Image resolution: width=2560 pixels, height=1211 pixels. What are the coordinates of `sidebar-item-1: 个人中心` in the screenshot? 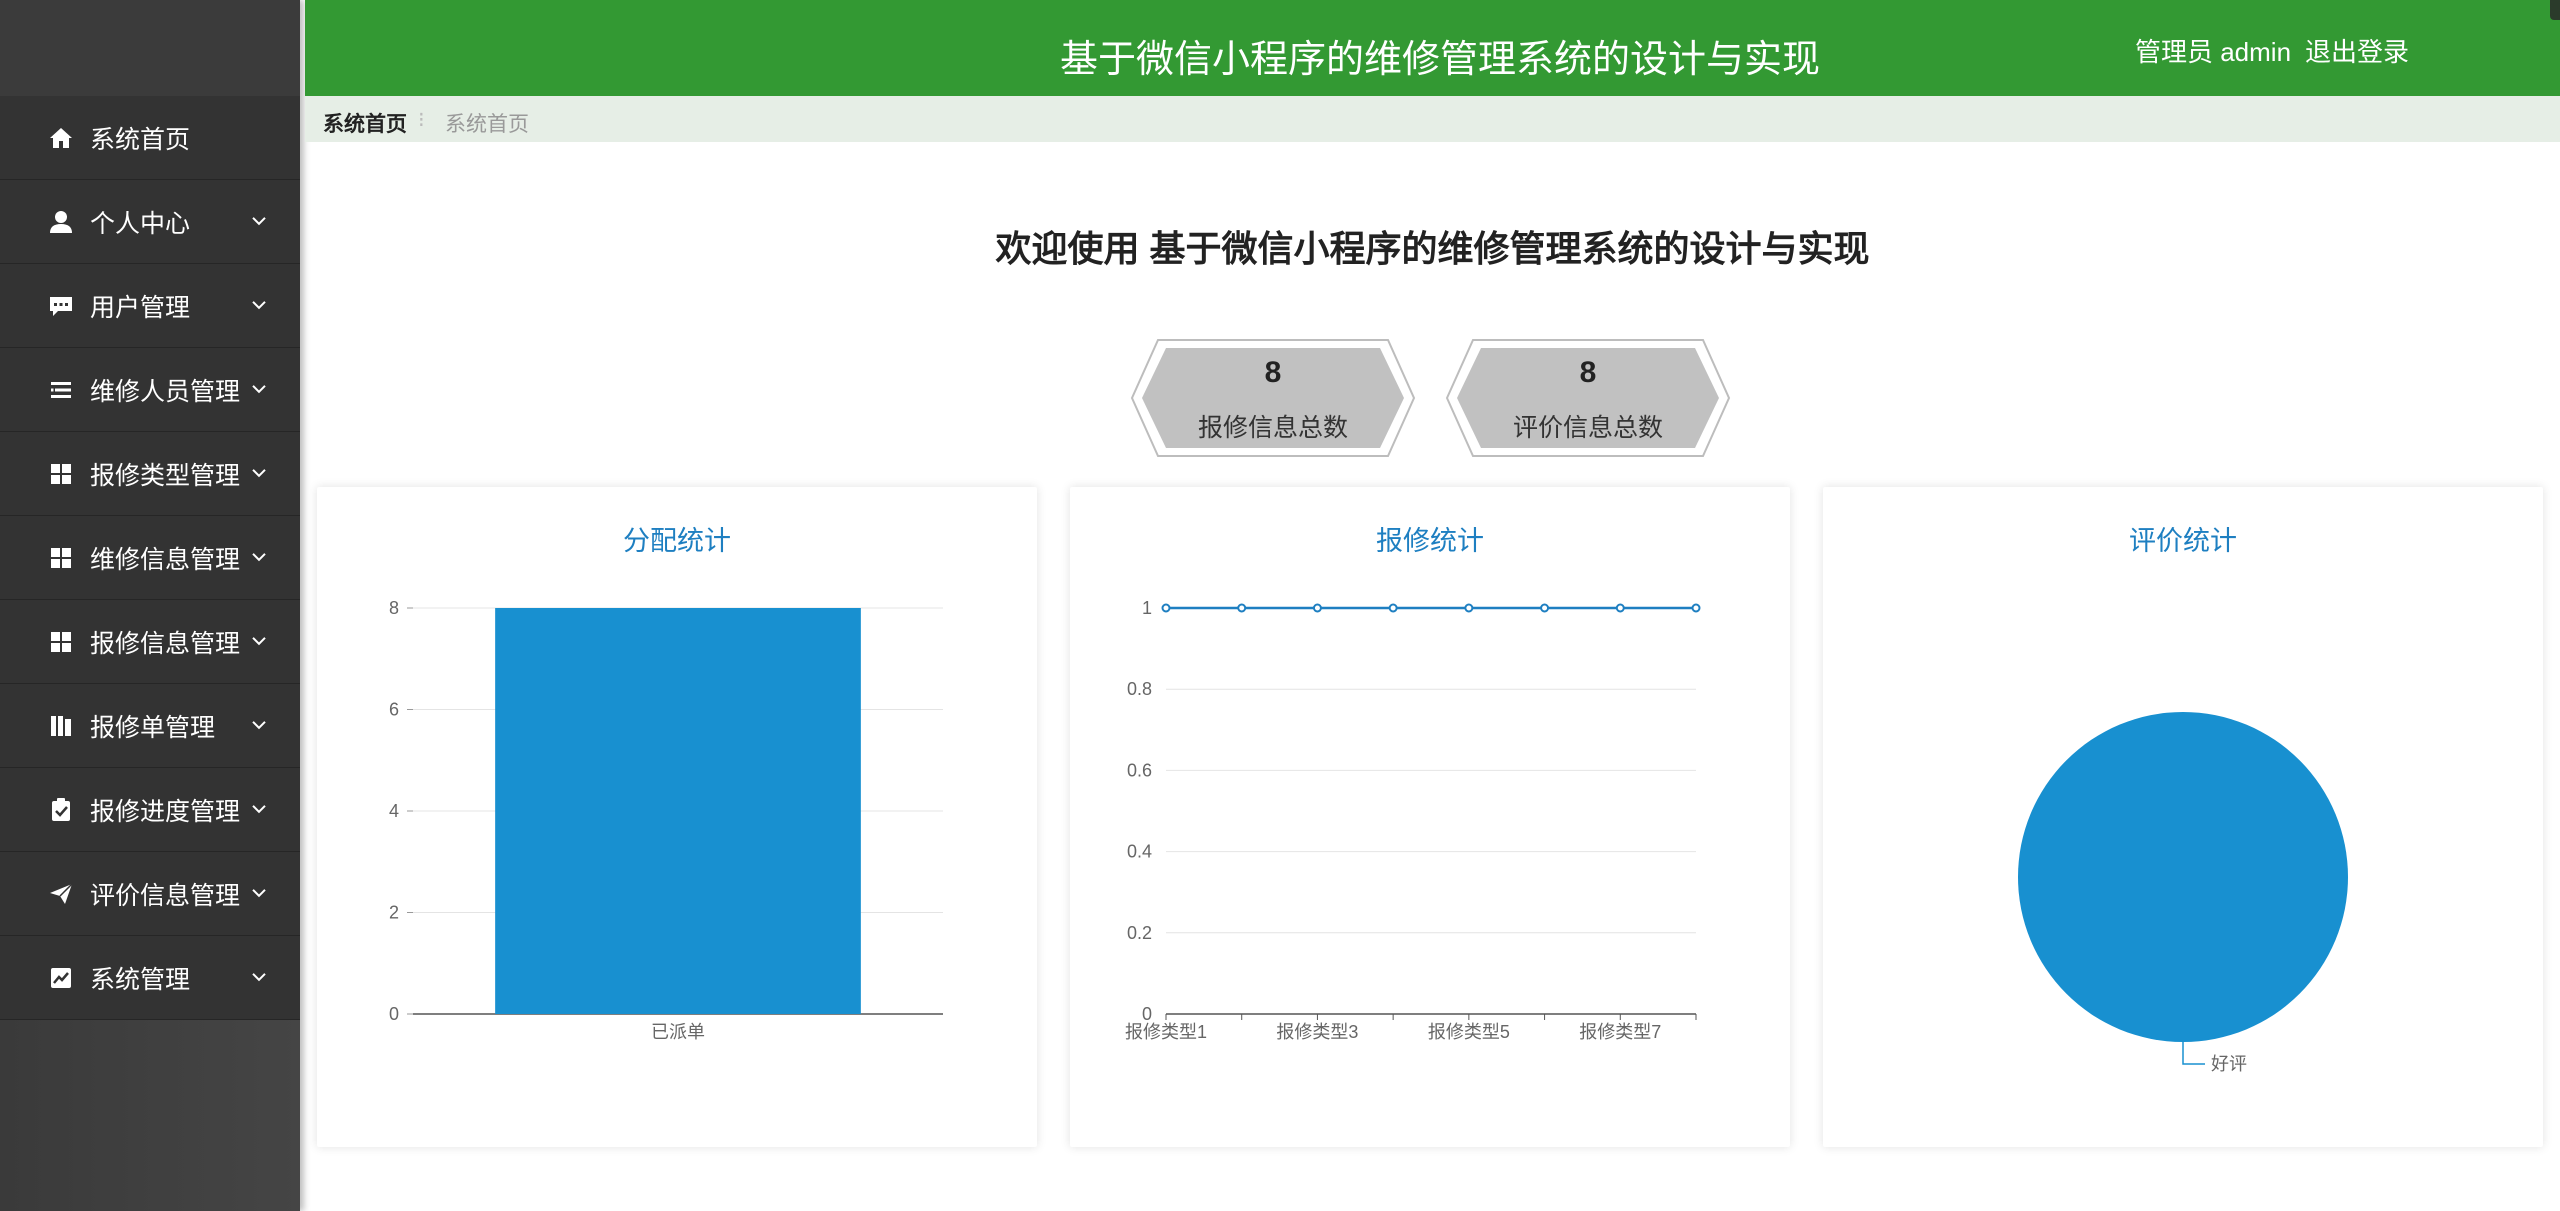 It's located at (150, 222).